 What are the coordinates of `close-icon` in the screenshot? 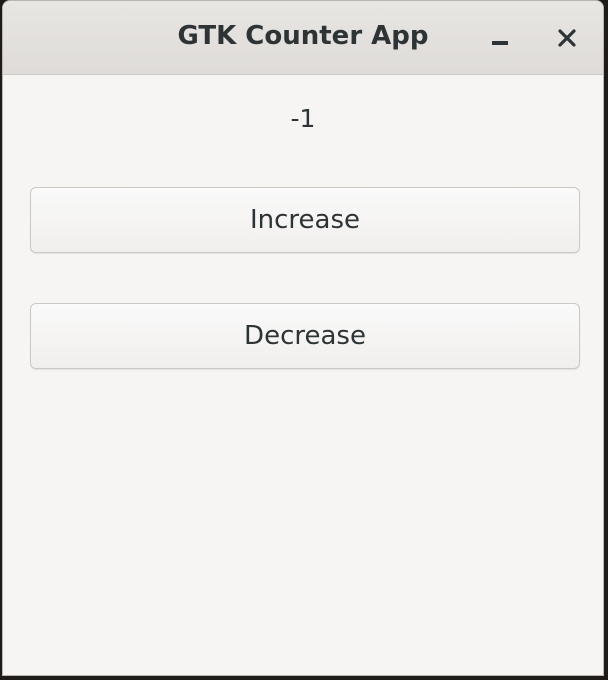 It's located at (567, 38).